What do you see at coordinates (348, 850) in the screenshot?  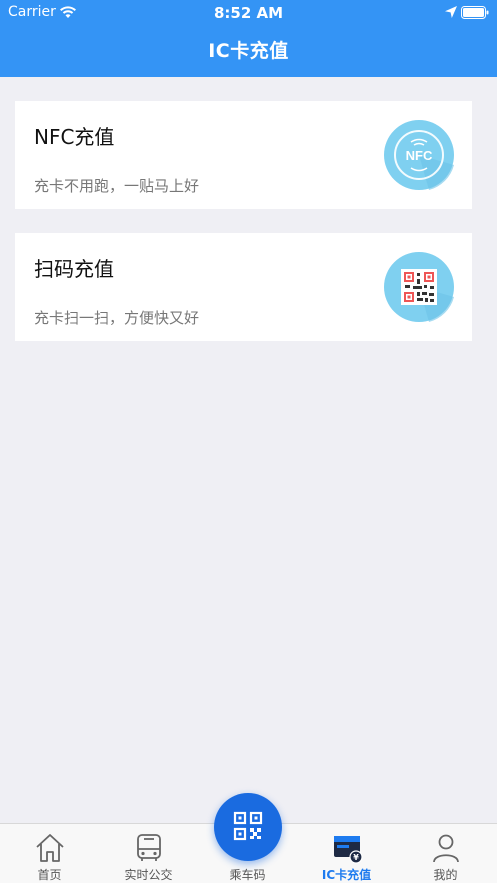 I see `card-recharge-icon: ¥` at bounding box center [348, 850].